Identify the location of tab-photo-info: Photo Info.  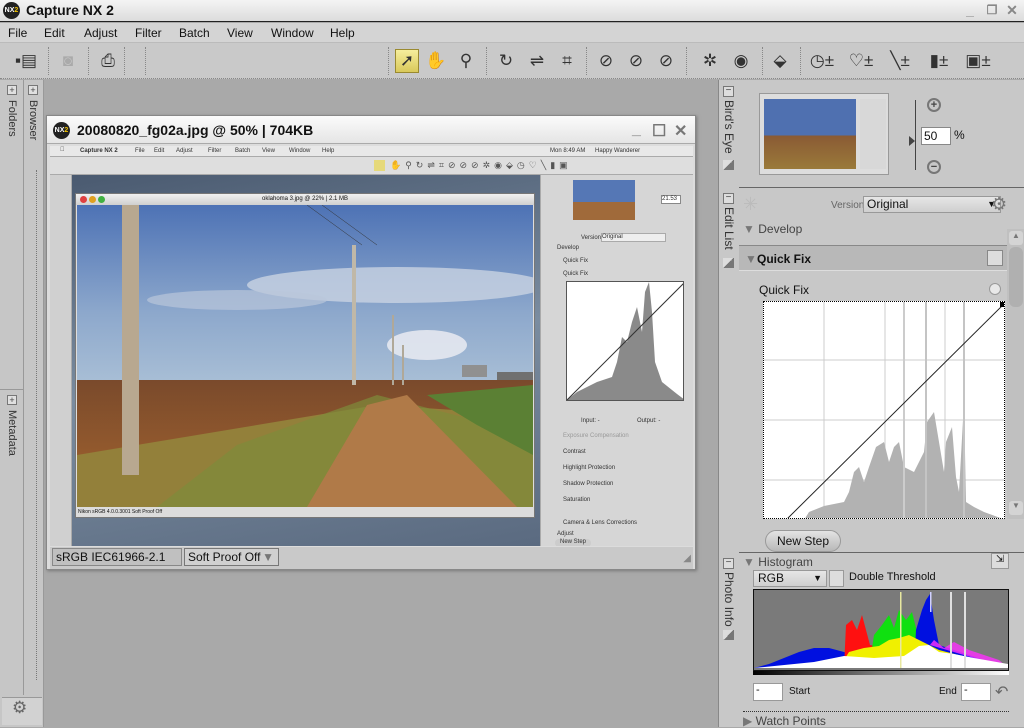
(729, 599).